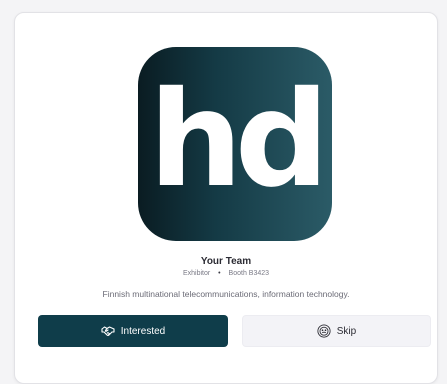 The image size is (447, 384). I want to click on skip-button: Skip, so click(336, 331).